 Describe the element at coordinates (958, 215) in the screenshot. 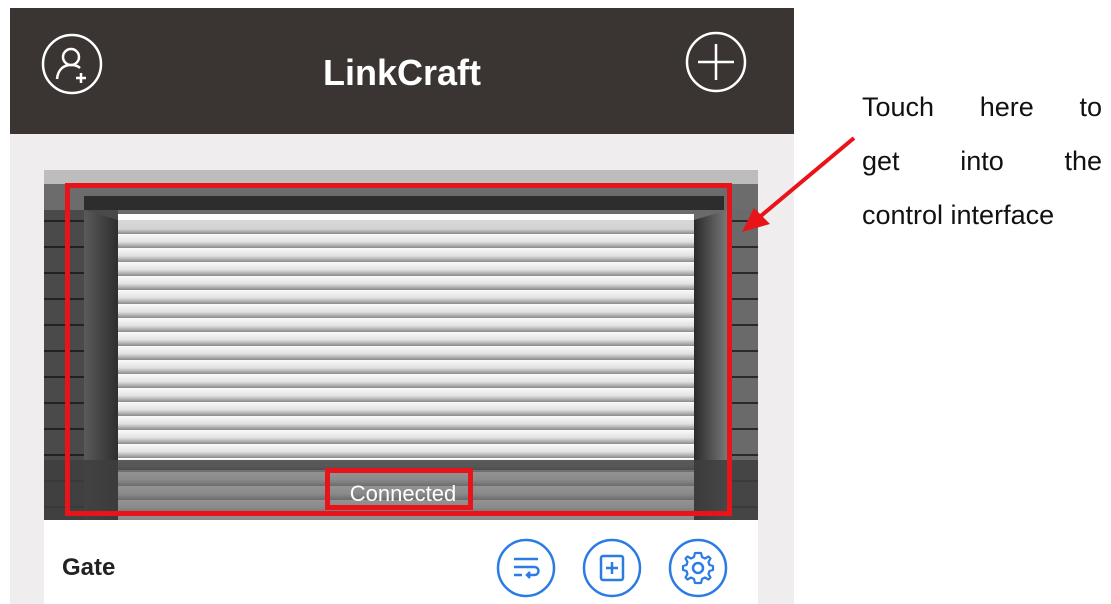

I see `callout-word: control interface` at that location.